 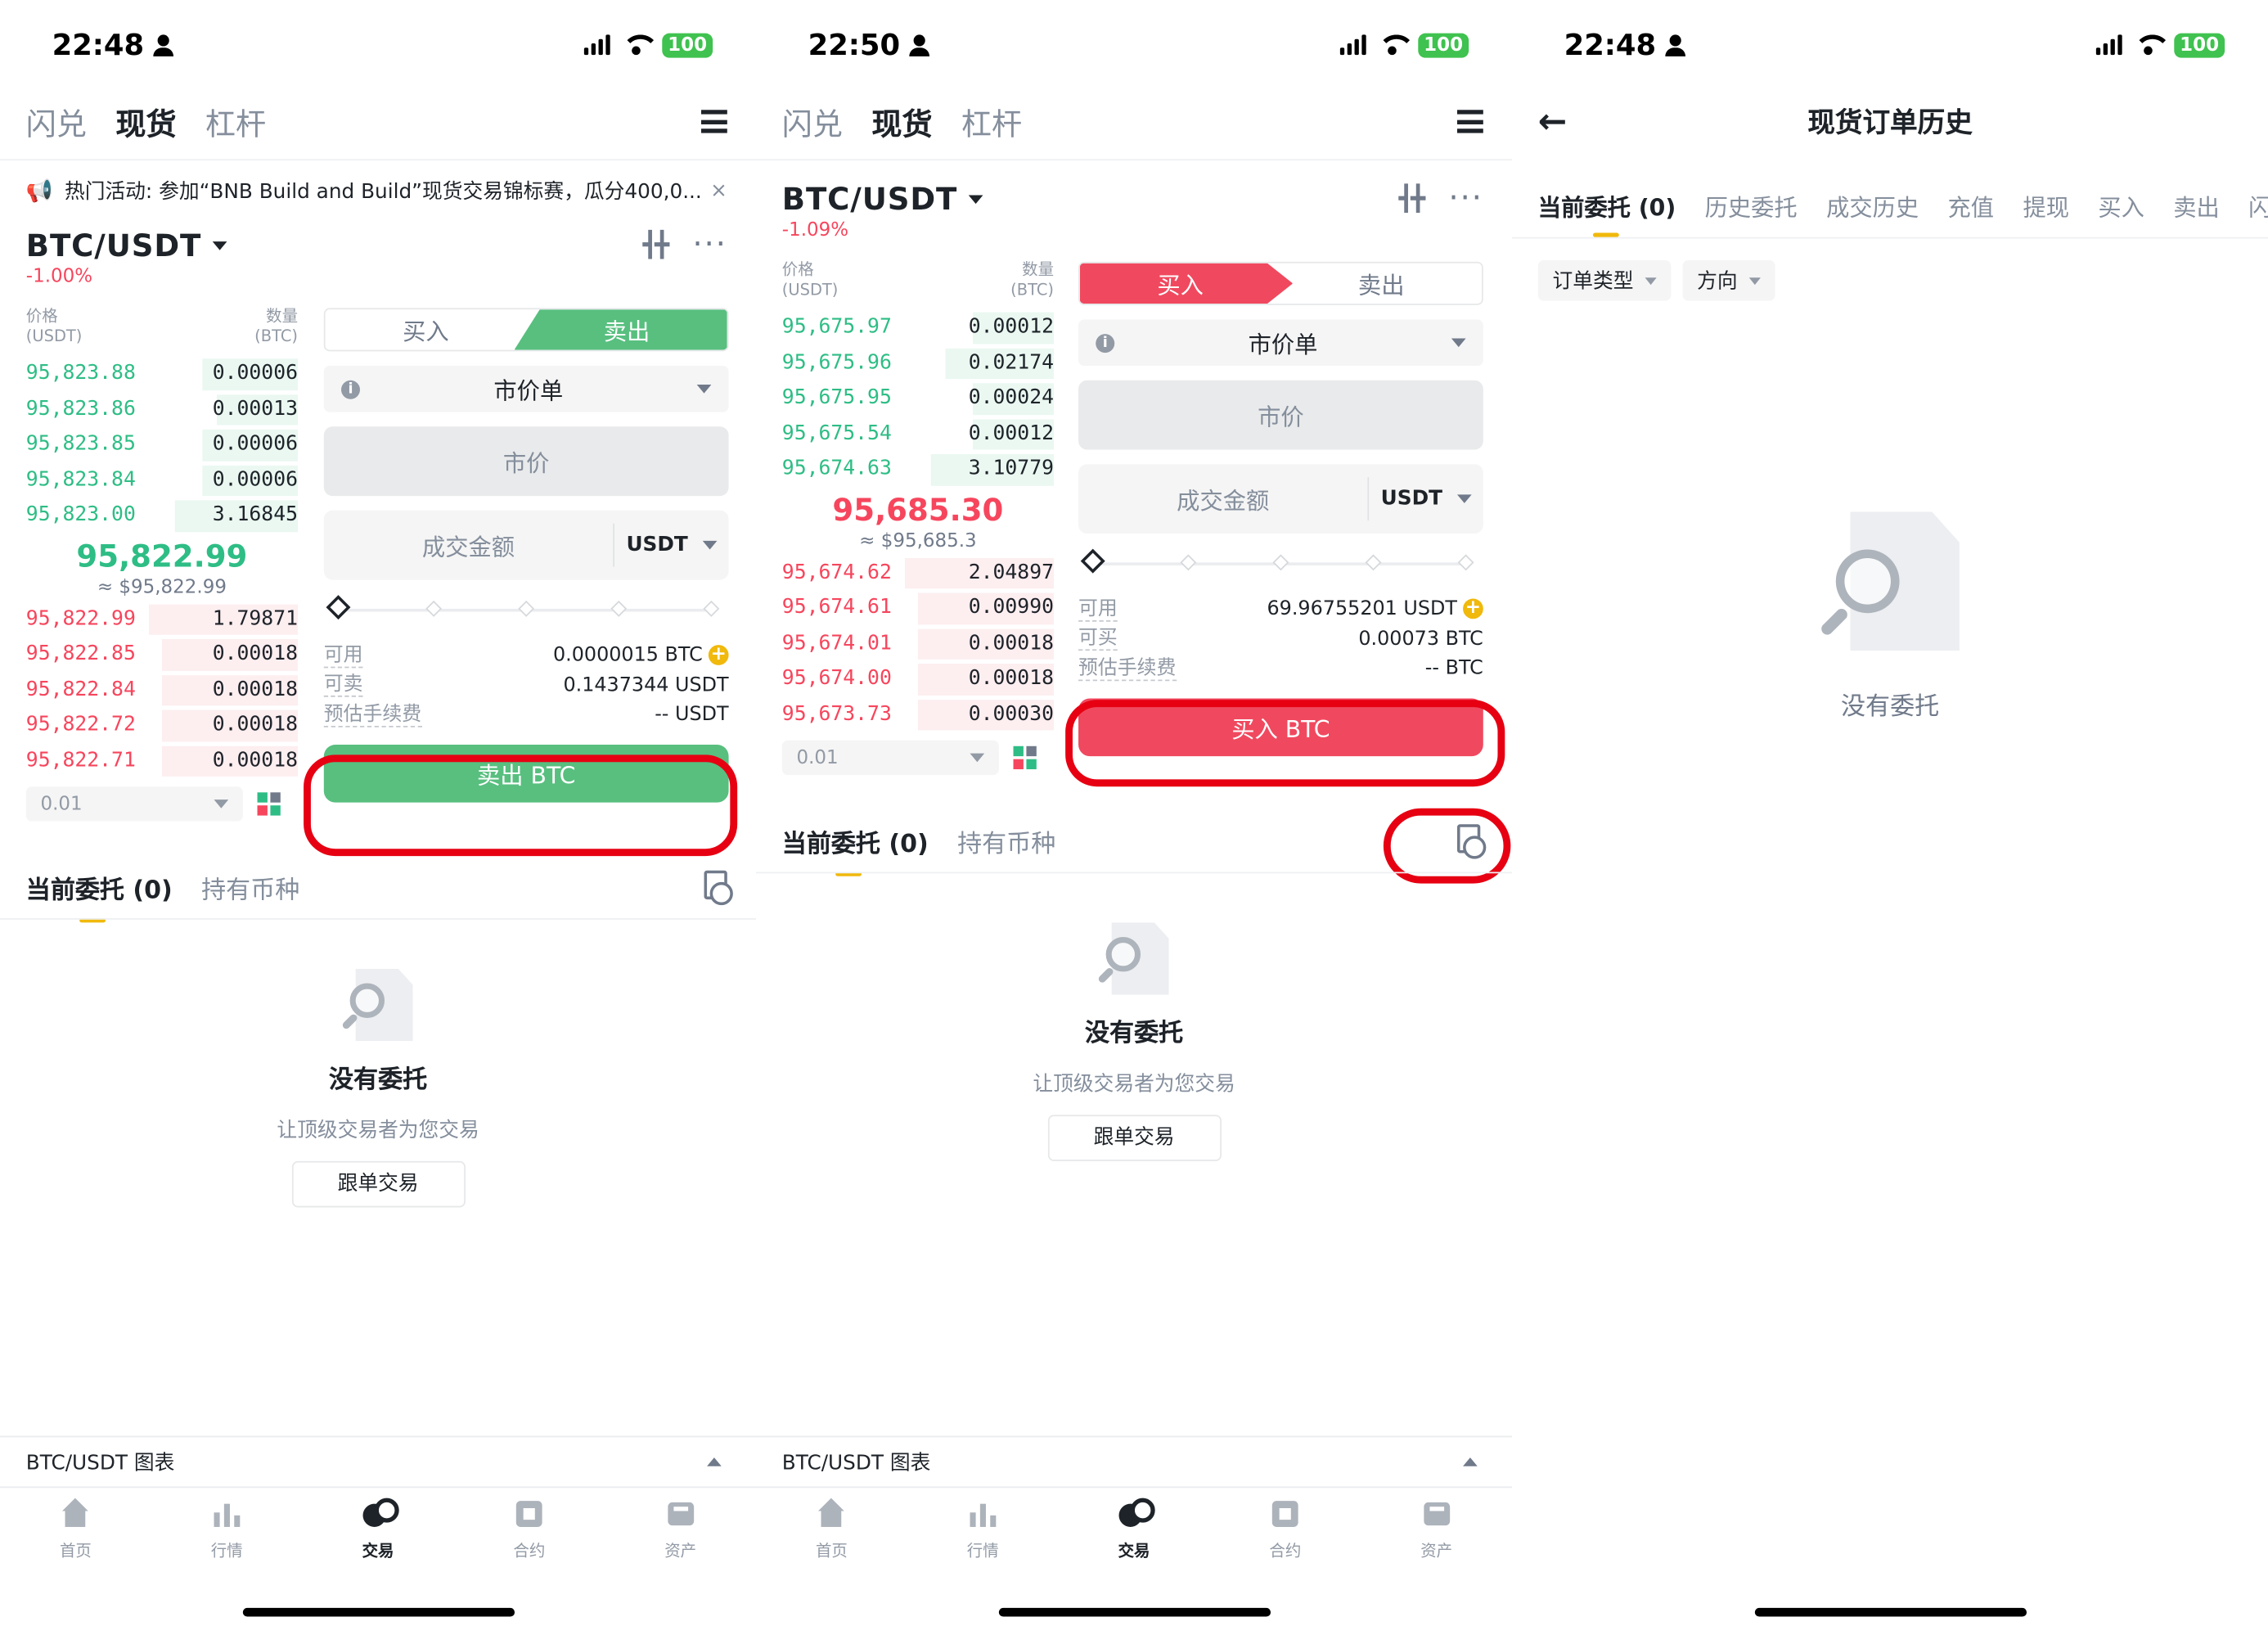 What do you see at coordinates (2197, 207) in the screenshot?
I see `history-tab: 卖出` at bounding box center [2197, 207].